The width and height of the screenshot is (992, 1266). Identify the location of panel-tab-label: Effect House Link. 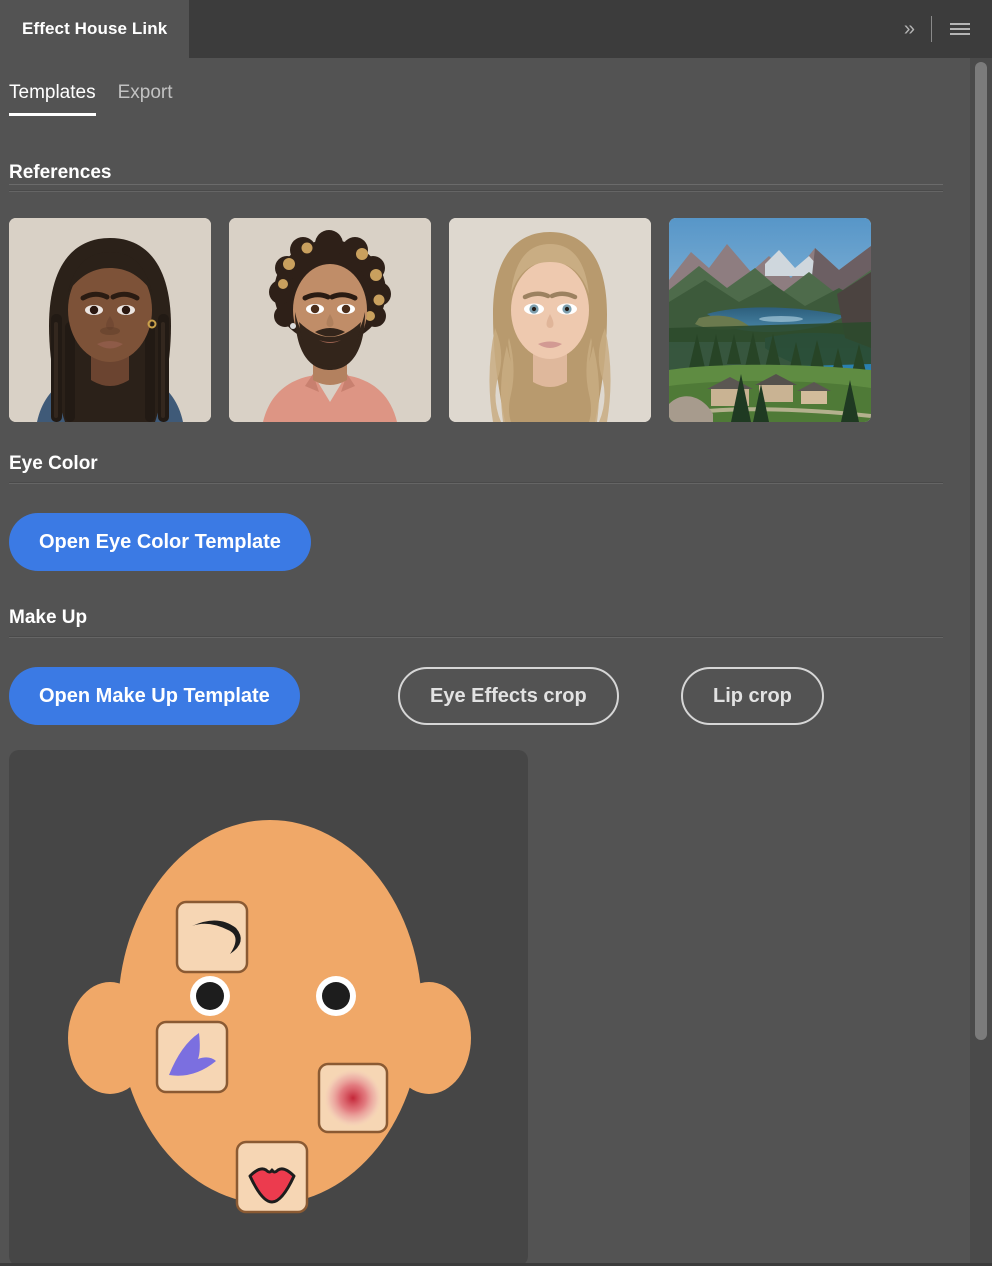
(95, 28).